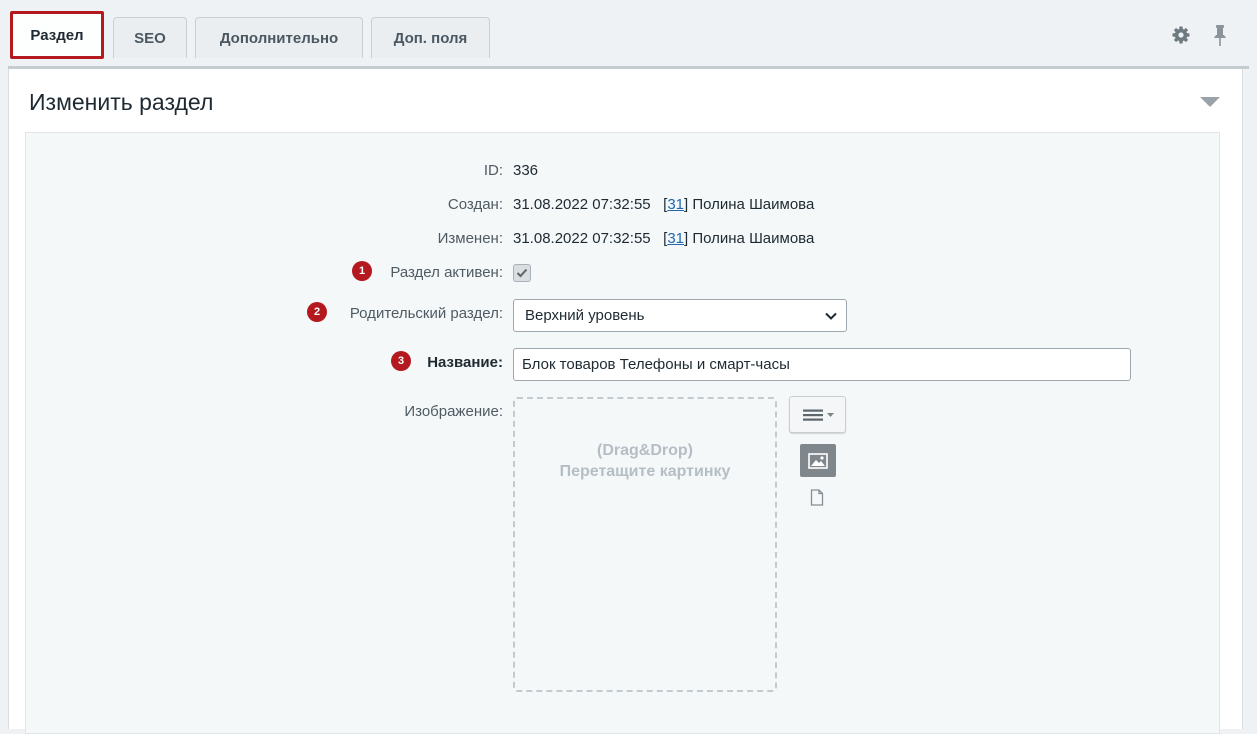  What do you see at coordinates (426, 313) in the screenshot?
I see `parent-label: Родительский раздел:` at bounding box center [426, 313].